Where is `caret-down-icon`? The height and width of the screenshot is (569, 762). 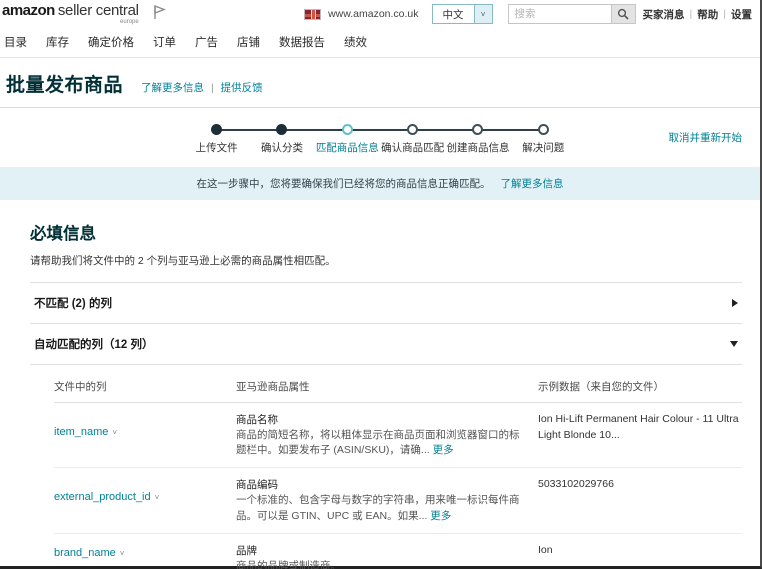 caret-down-icon is located at coordinates (734, 344).